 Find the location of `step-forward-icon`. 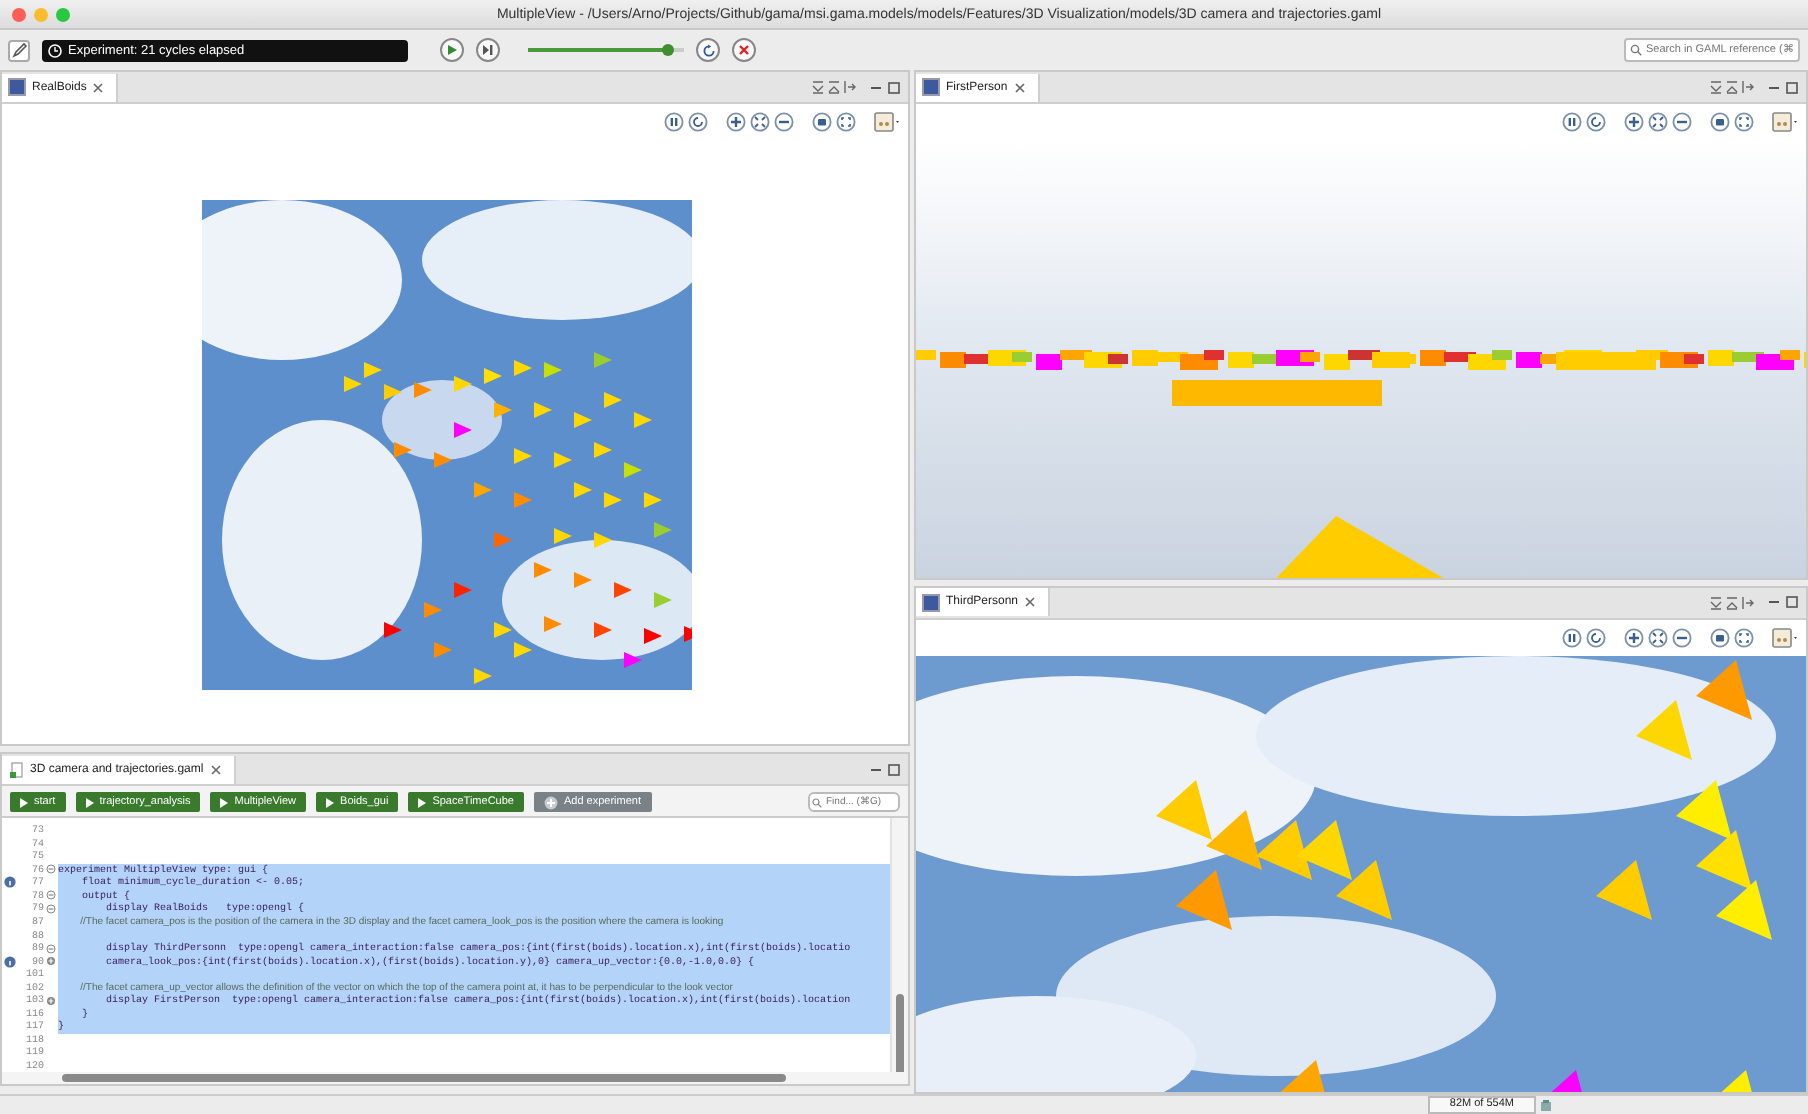

step-forward-icon is located at coordinates (488, 50).